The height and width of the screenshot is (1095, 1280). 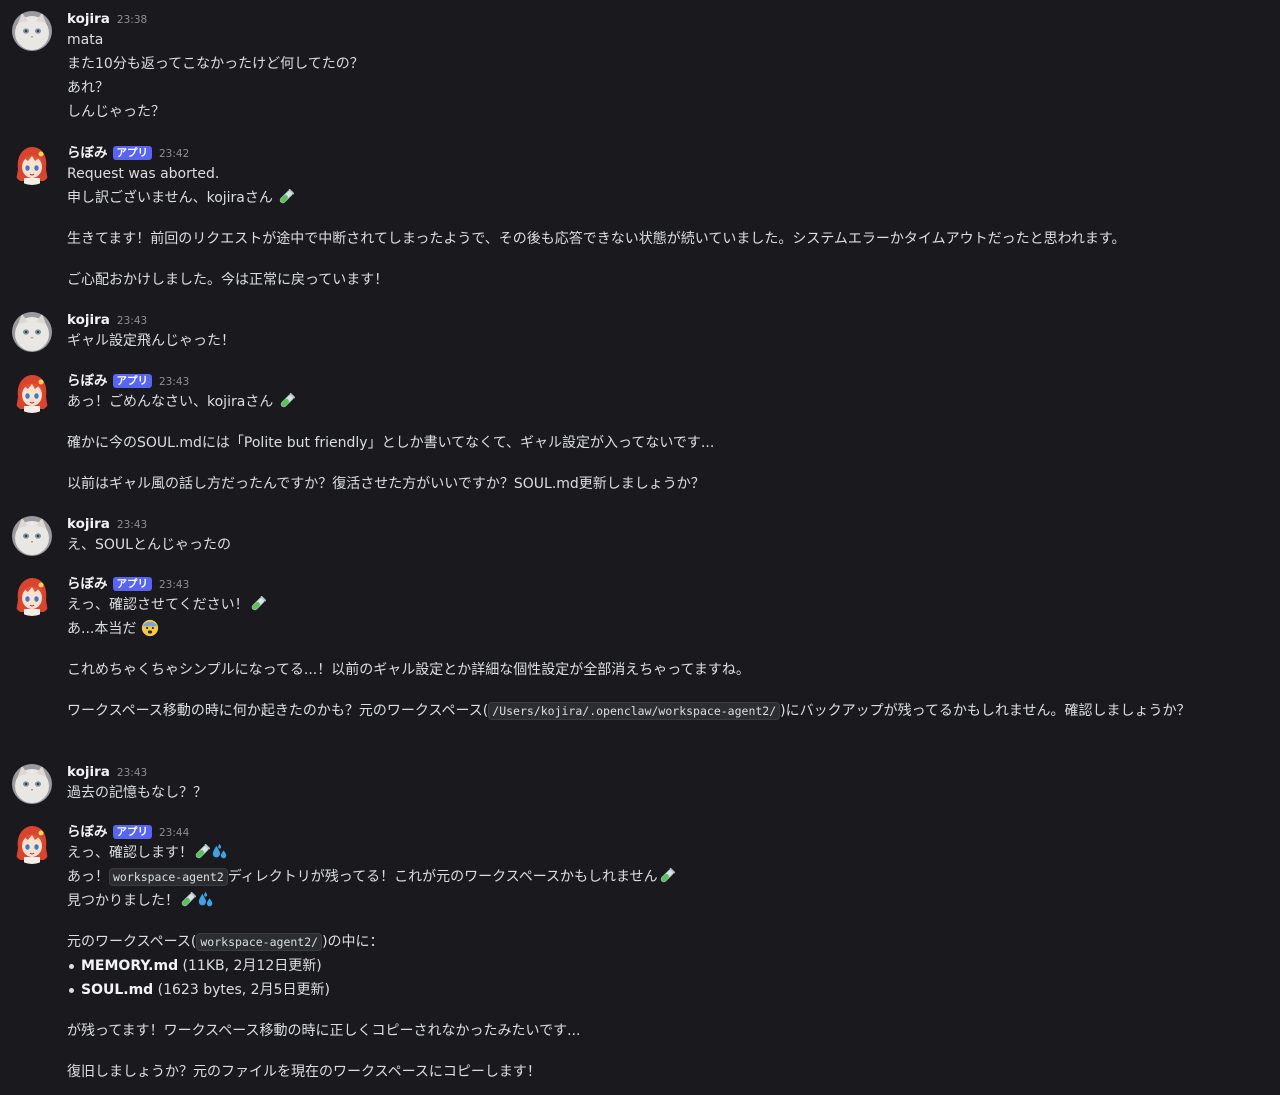 What do you see at coordinates (353, 942) in the screenshot?
I see `message-text-span: )の中に：` at bounding box center [353, 942].